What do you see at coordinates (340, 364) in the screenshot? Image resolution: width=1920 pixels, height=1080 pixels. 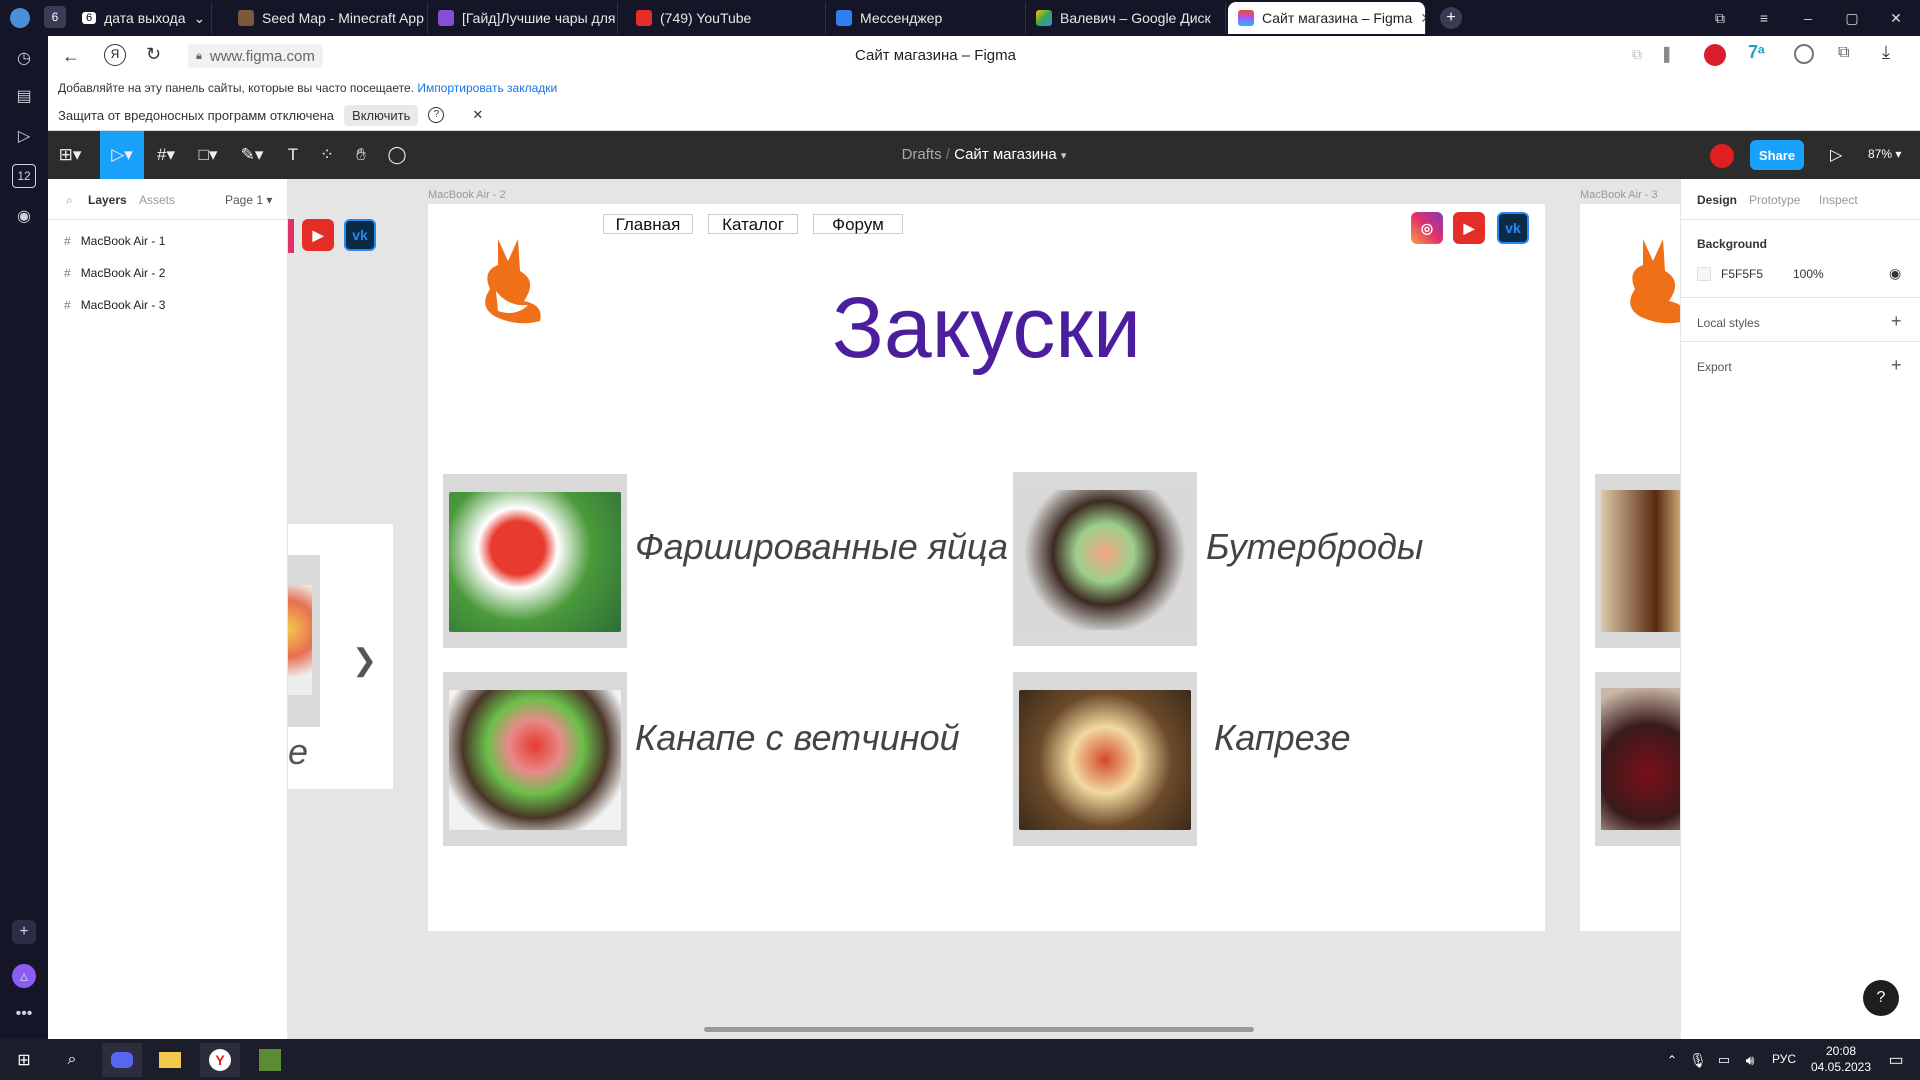 I see `frame-1-header` at bounding box center [340, 364].